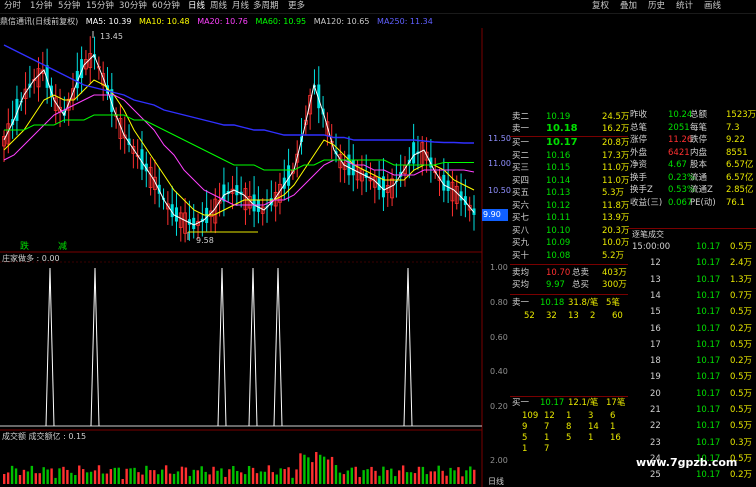 This screenshot has height=487, width=756. Describe the element at coordinates (741, 312) in the screenshot. I see `trade-volume: 0.5万` at that location.